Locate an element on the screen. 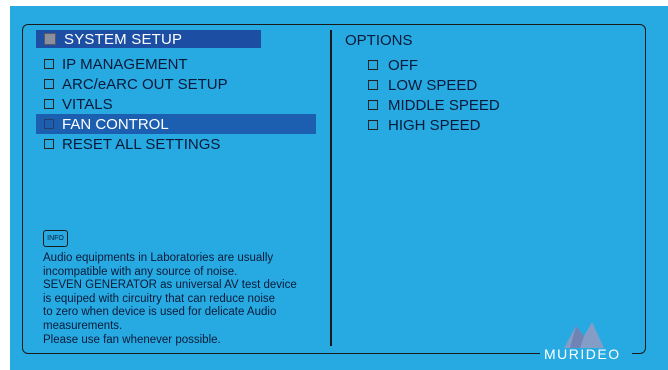 This screenshot has width=668, height=370. menu-item-label: ARC/eARC OUT SETUP is located at coordinates (145, 84).